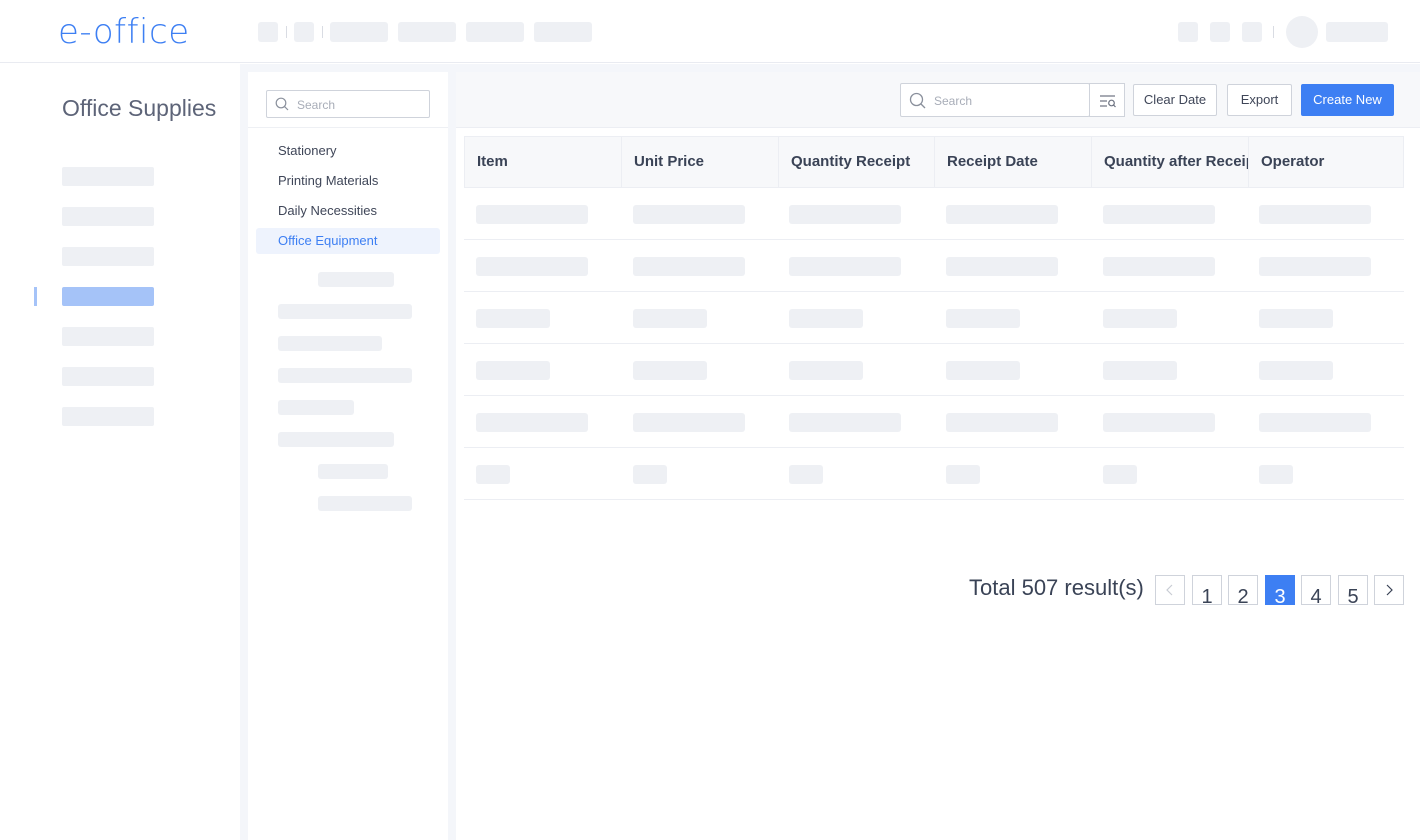 The image size is (1420, 840). What do you see at coordinates (995, 100) in the screenshot?
I see `search-input: Search` at bounding box center [995, 100].